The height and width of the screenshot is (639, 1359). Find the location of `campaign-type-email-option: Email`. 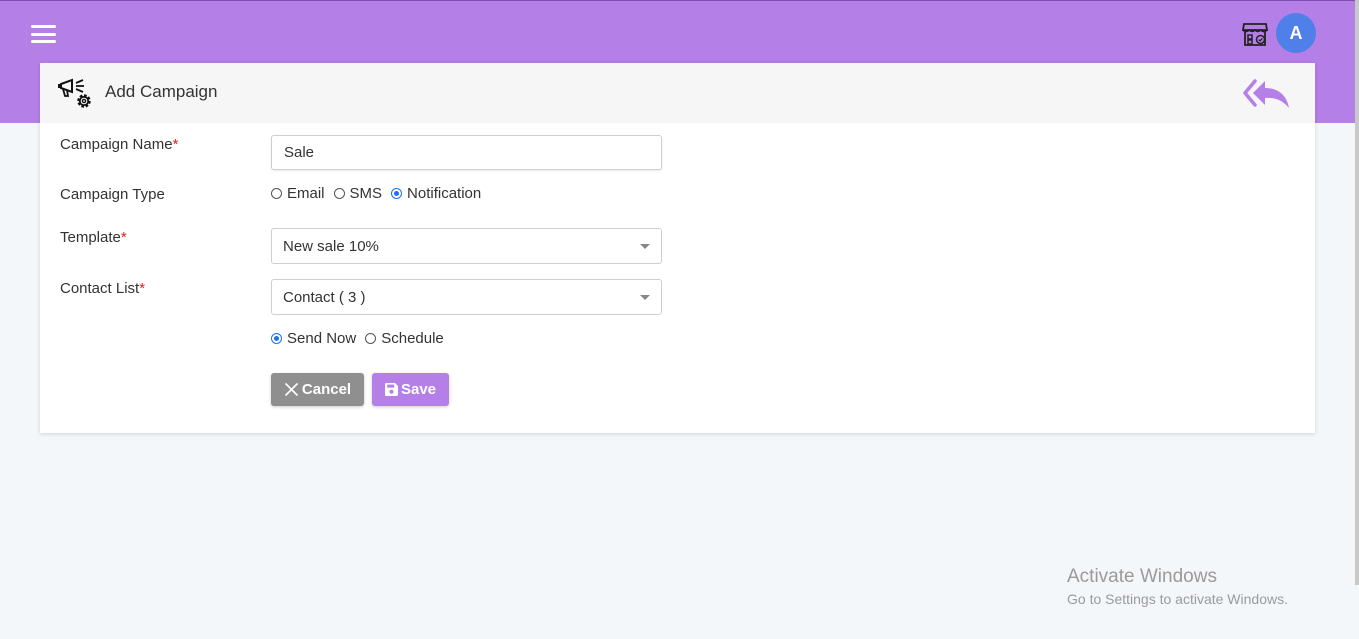

campaign-type-email-option: Email is located at coordinates (298, 193).